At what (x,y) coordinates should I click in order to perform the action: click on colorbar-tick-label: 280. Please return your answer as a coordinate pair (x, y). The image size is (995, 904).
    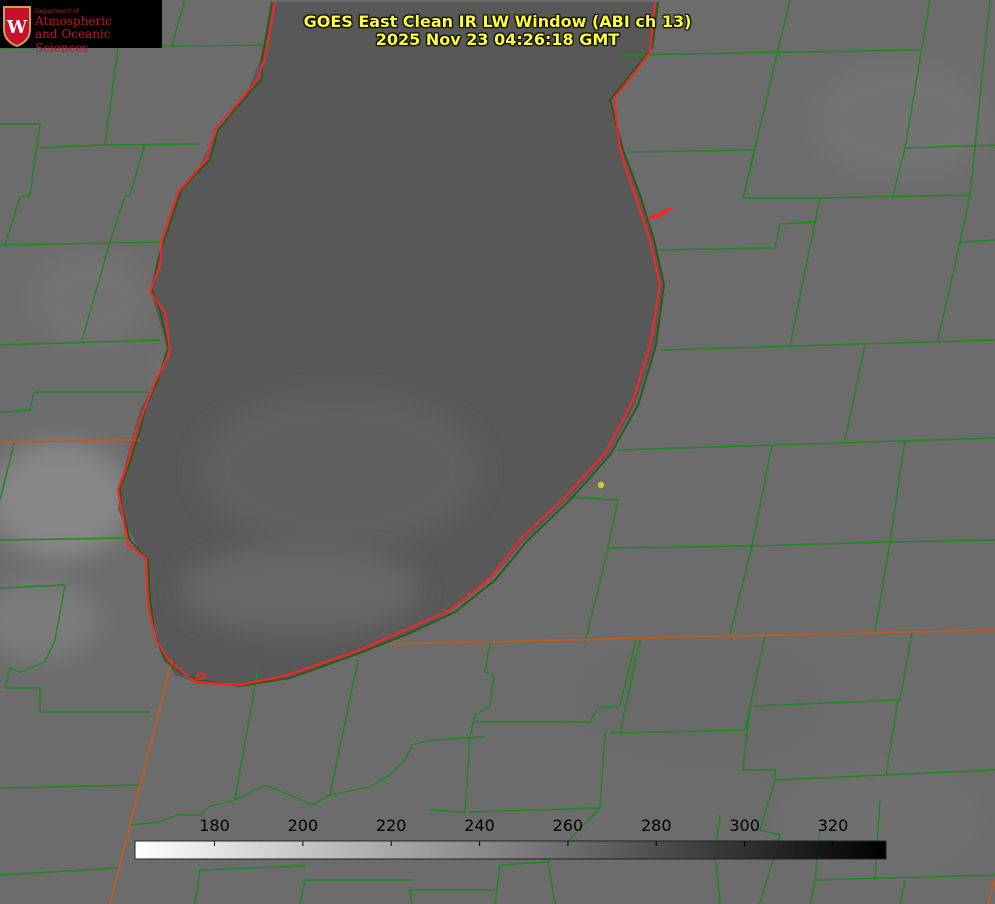
    Looking at the image, I should click on (656, 825).